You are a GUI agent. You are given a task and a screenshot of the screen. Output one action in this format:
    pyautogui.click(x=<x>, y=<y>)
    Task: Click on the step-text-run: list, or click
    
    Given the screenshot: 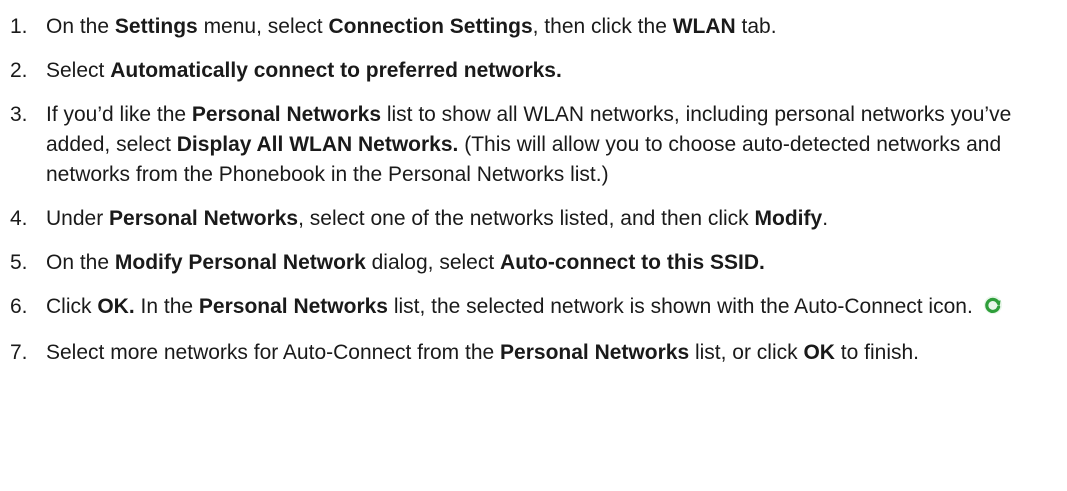 What is the action you would take?
    pyautogui.click(x=746, y=352)
    